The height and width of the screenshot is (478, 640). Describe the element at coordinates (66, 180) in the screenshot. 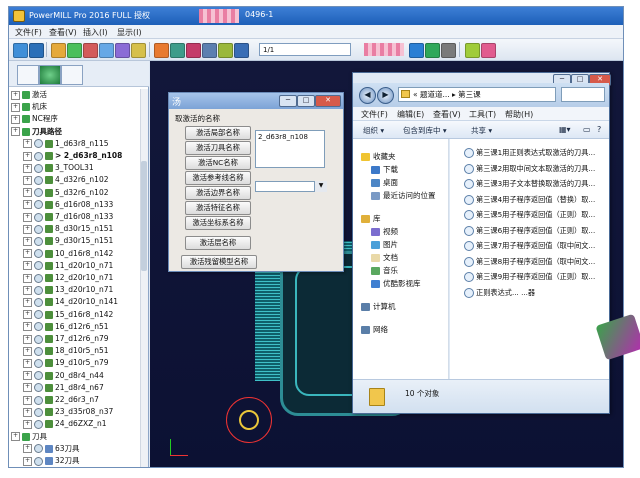

I see `tree-toolpath-item: +4_d32r6_n102` at that location.